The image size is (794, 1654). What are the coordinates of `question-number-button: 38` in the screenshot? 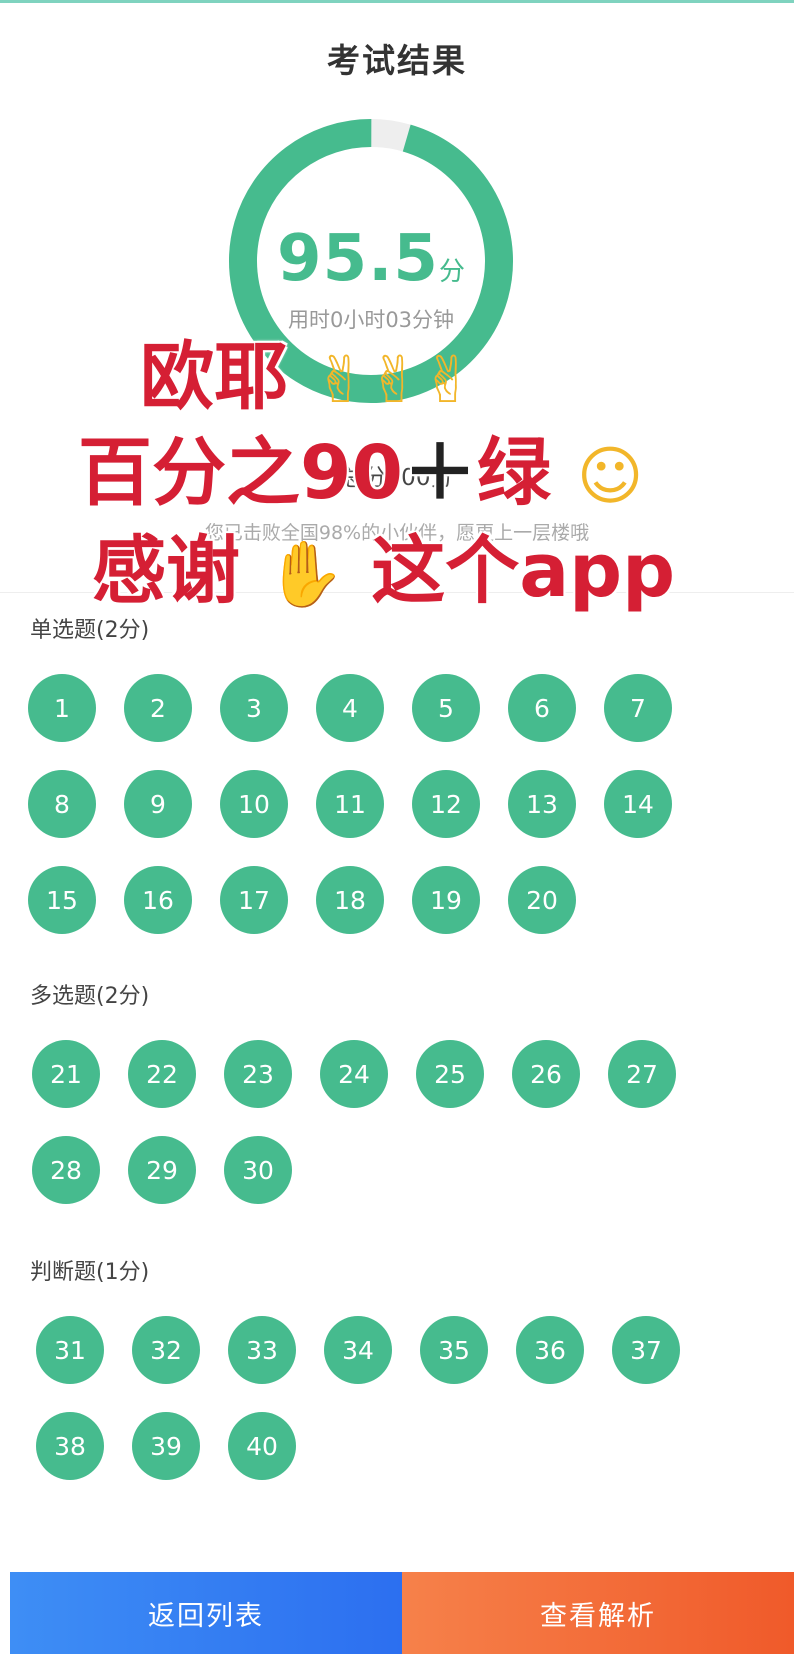 It's located at (70, 1446).